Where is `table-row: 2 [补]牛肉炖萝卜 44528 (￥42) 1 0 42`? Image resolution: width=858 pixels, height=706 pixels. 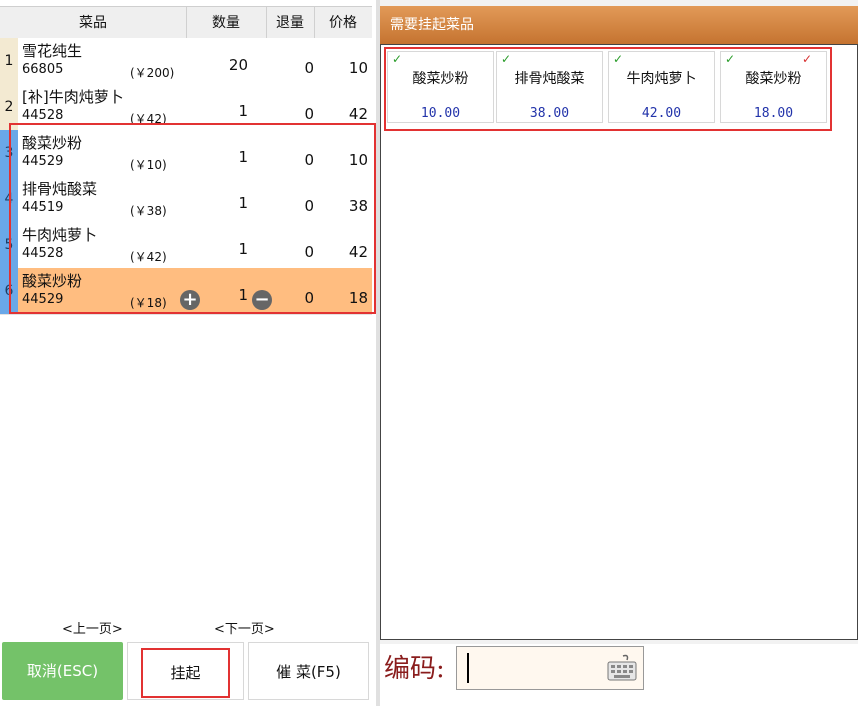 table-row: 2 [补]牛肉炖萝卜 44528 (￥42) 1 0 42 is located at coordinates (186, 107).